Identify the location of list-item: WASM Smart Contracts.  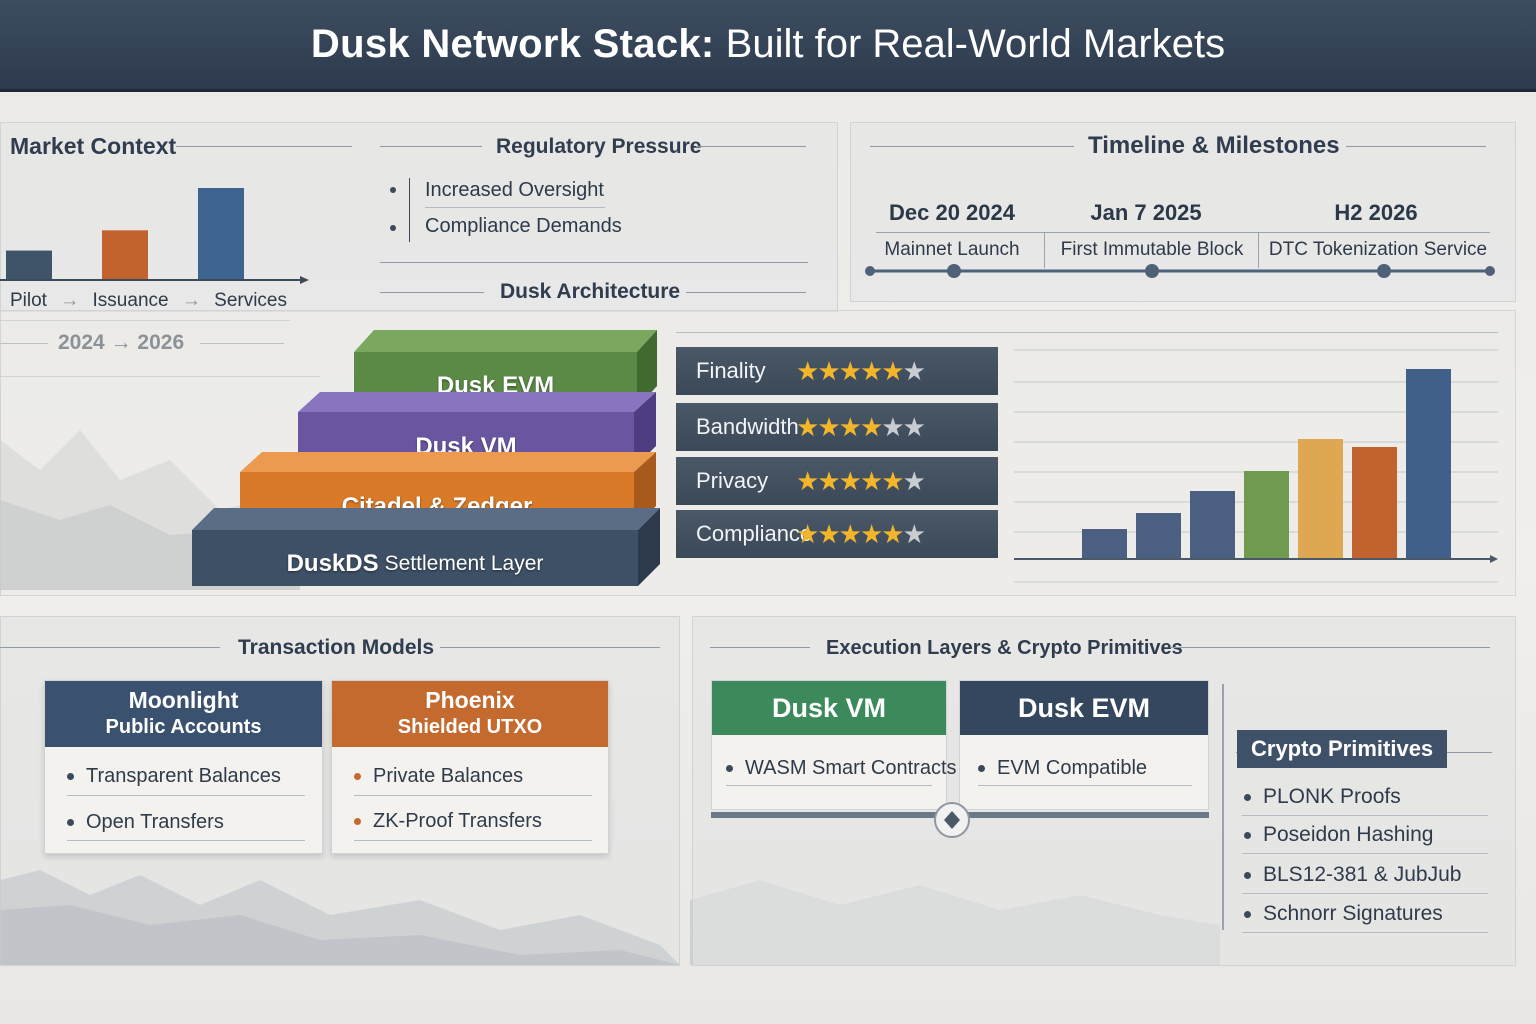
(841, 768).